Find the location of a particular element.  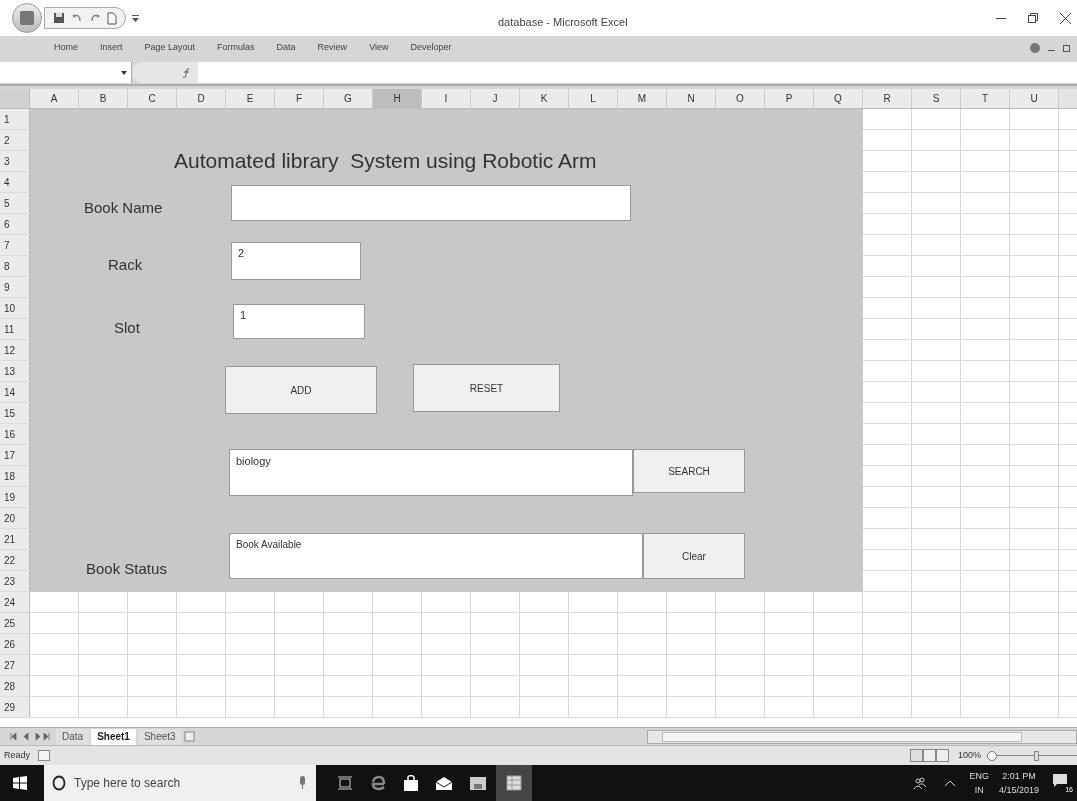

ribbon-tab: View is located at coordinates (379, 48).